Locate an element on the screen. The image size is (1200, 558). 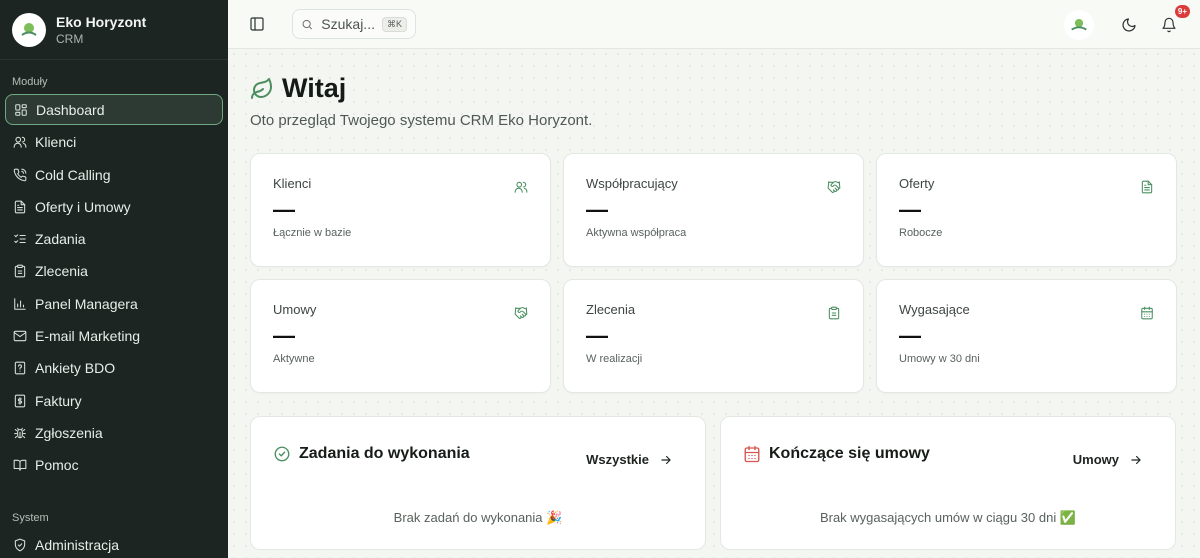
sidebar-item-zadania: Zadania is located at coordinates (114, 239).